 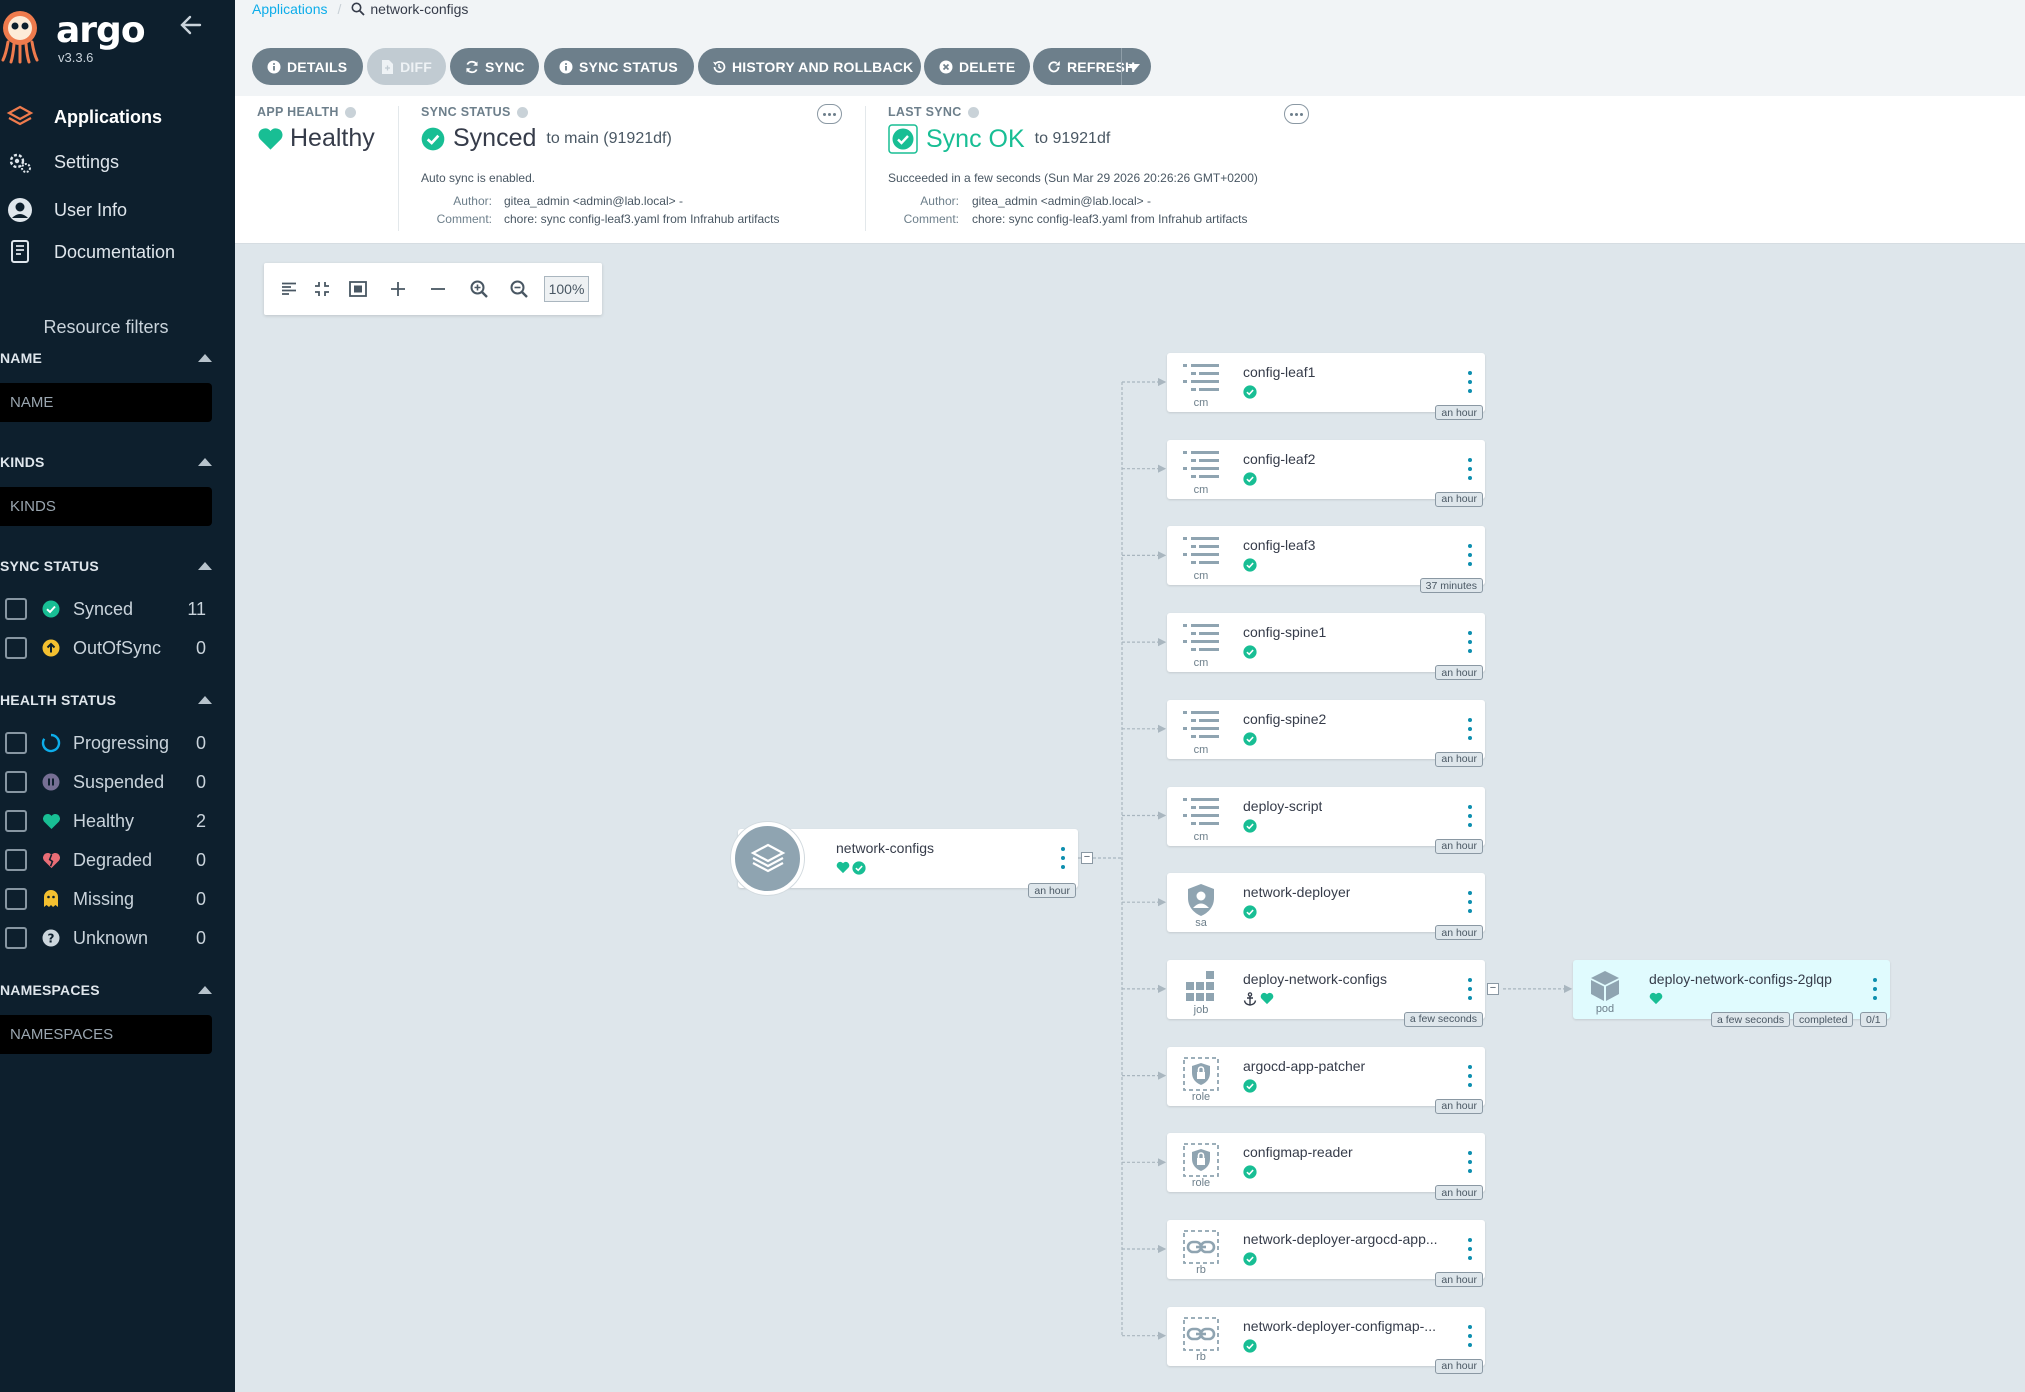 What do you see at coordinates (1326, 1340) in the screenshot?
I see `resource-node-11: rb network-deployer-configmap-... an hour` at bounding box center [1326, 1340].